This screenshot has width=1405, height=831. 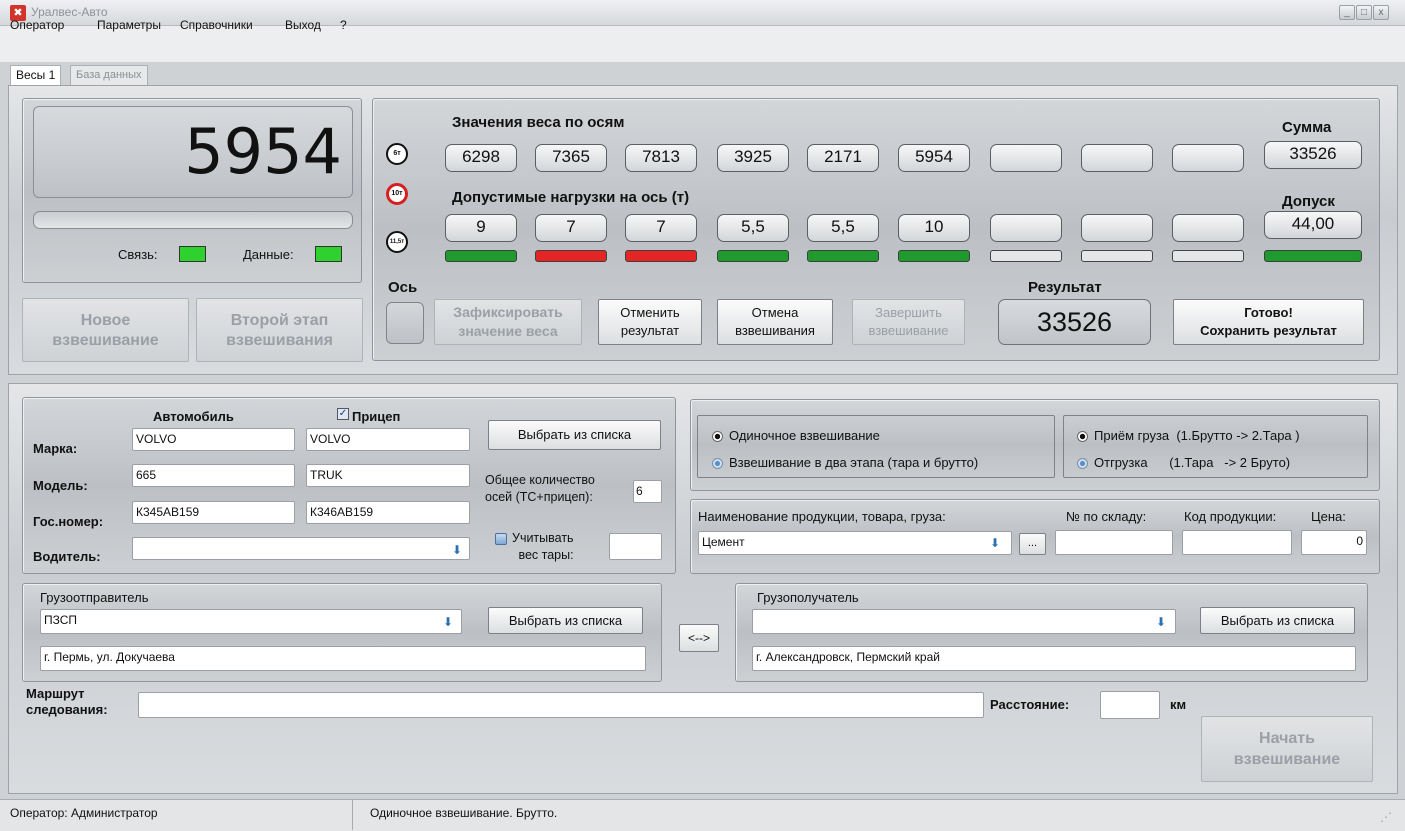 I want to click on trailer-brand-input: VOLVO, so click(x=388, y=439).